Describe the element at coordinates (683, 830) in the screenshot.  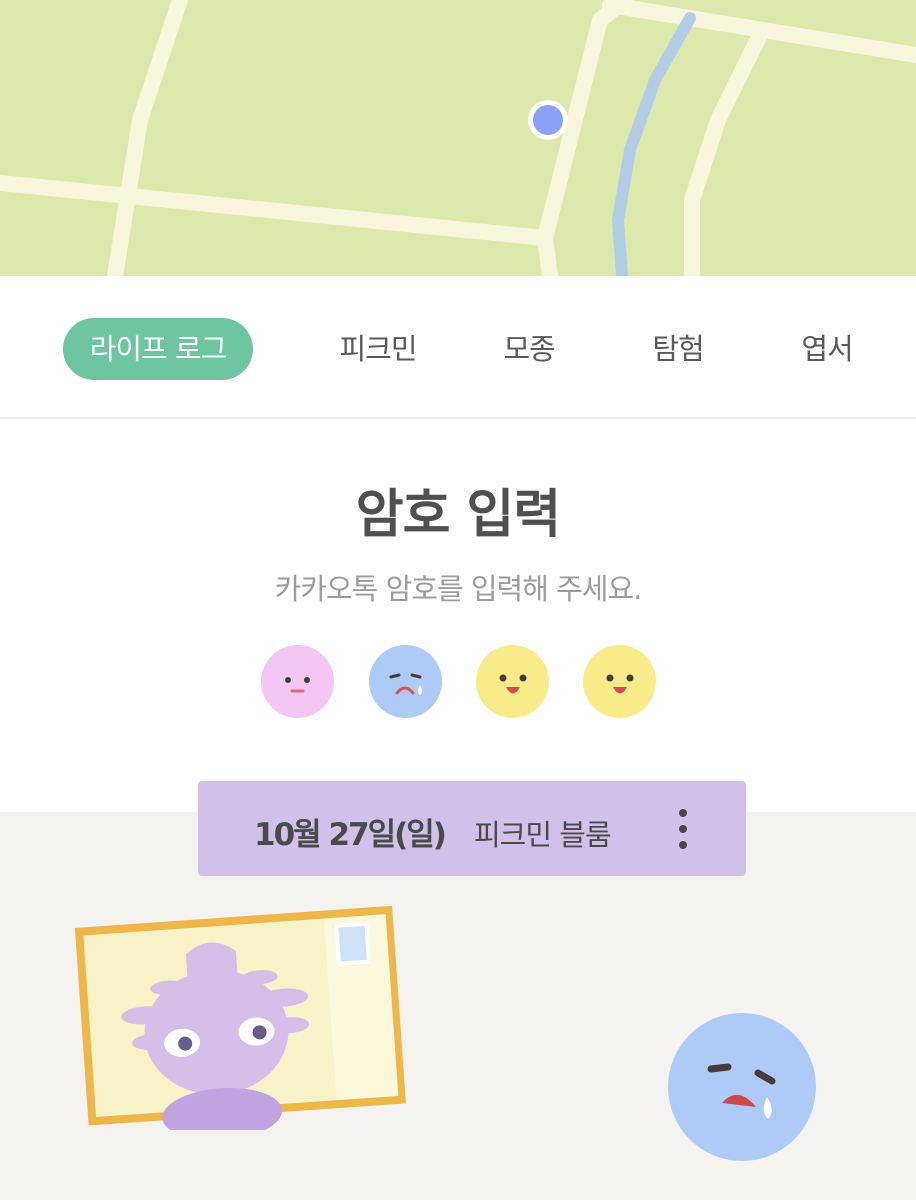
I see `more-options-icon` at that location.